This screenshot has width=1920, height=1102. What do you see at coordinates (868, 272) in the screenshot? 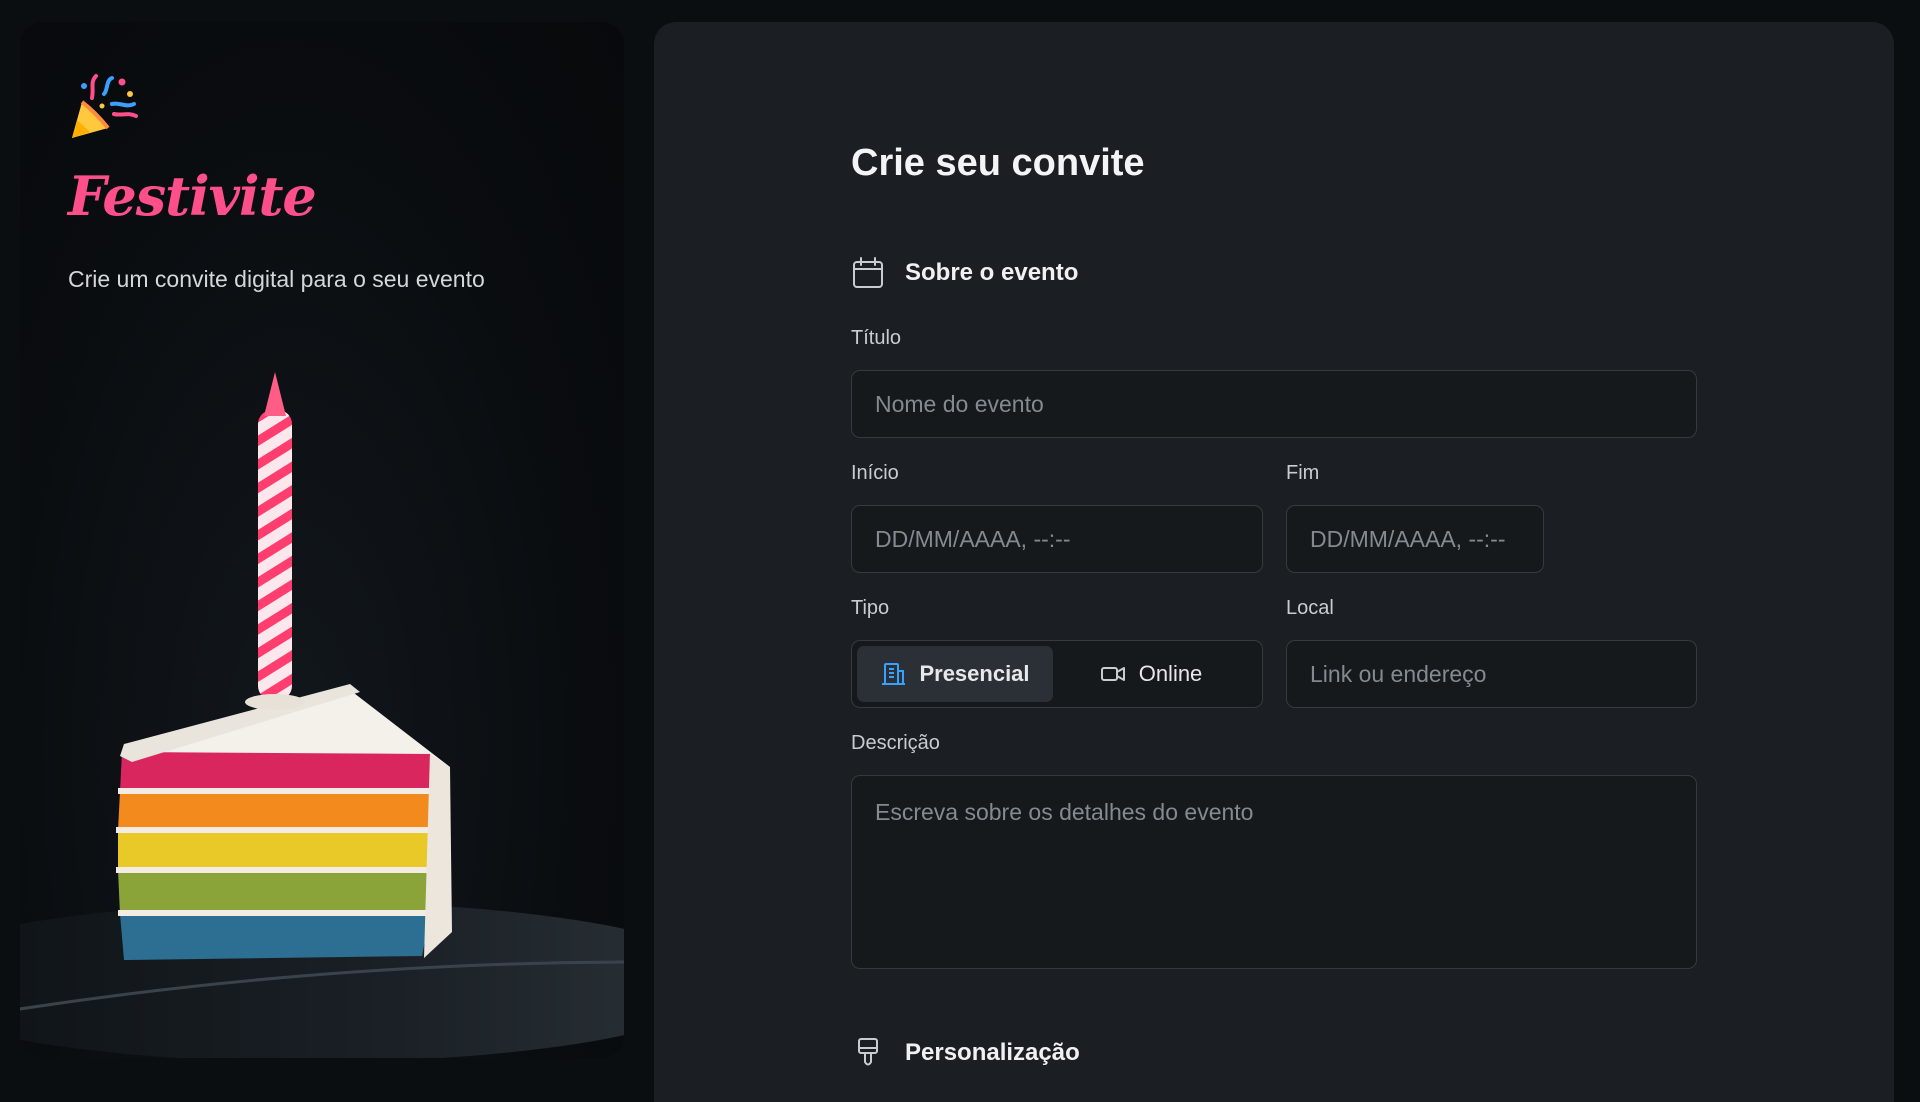
I see `calendar-icon` at bounding box center [868, 272].